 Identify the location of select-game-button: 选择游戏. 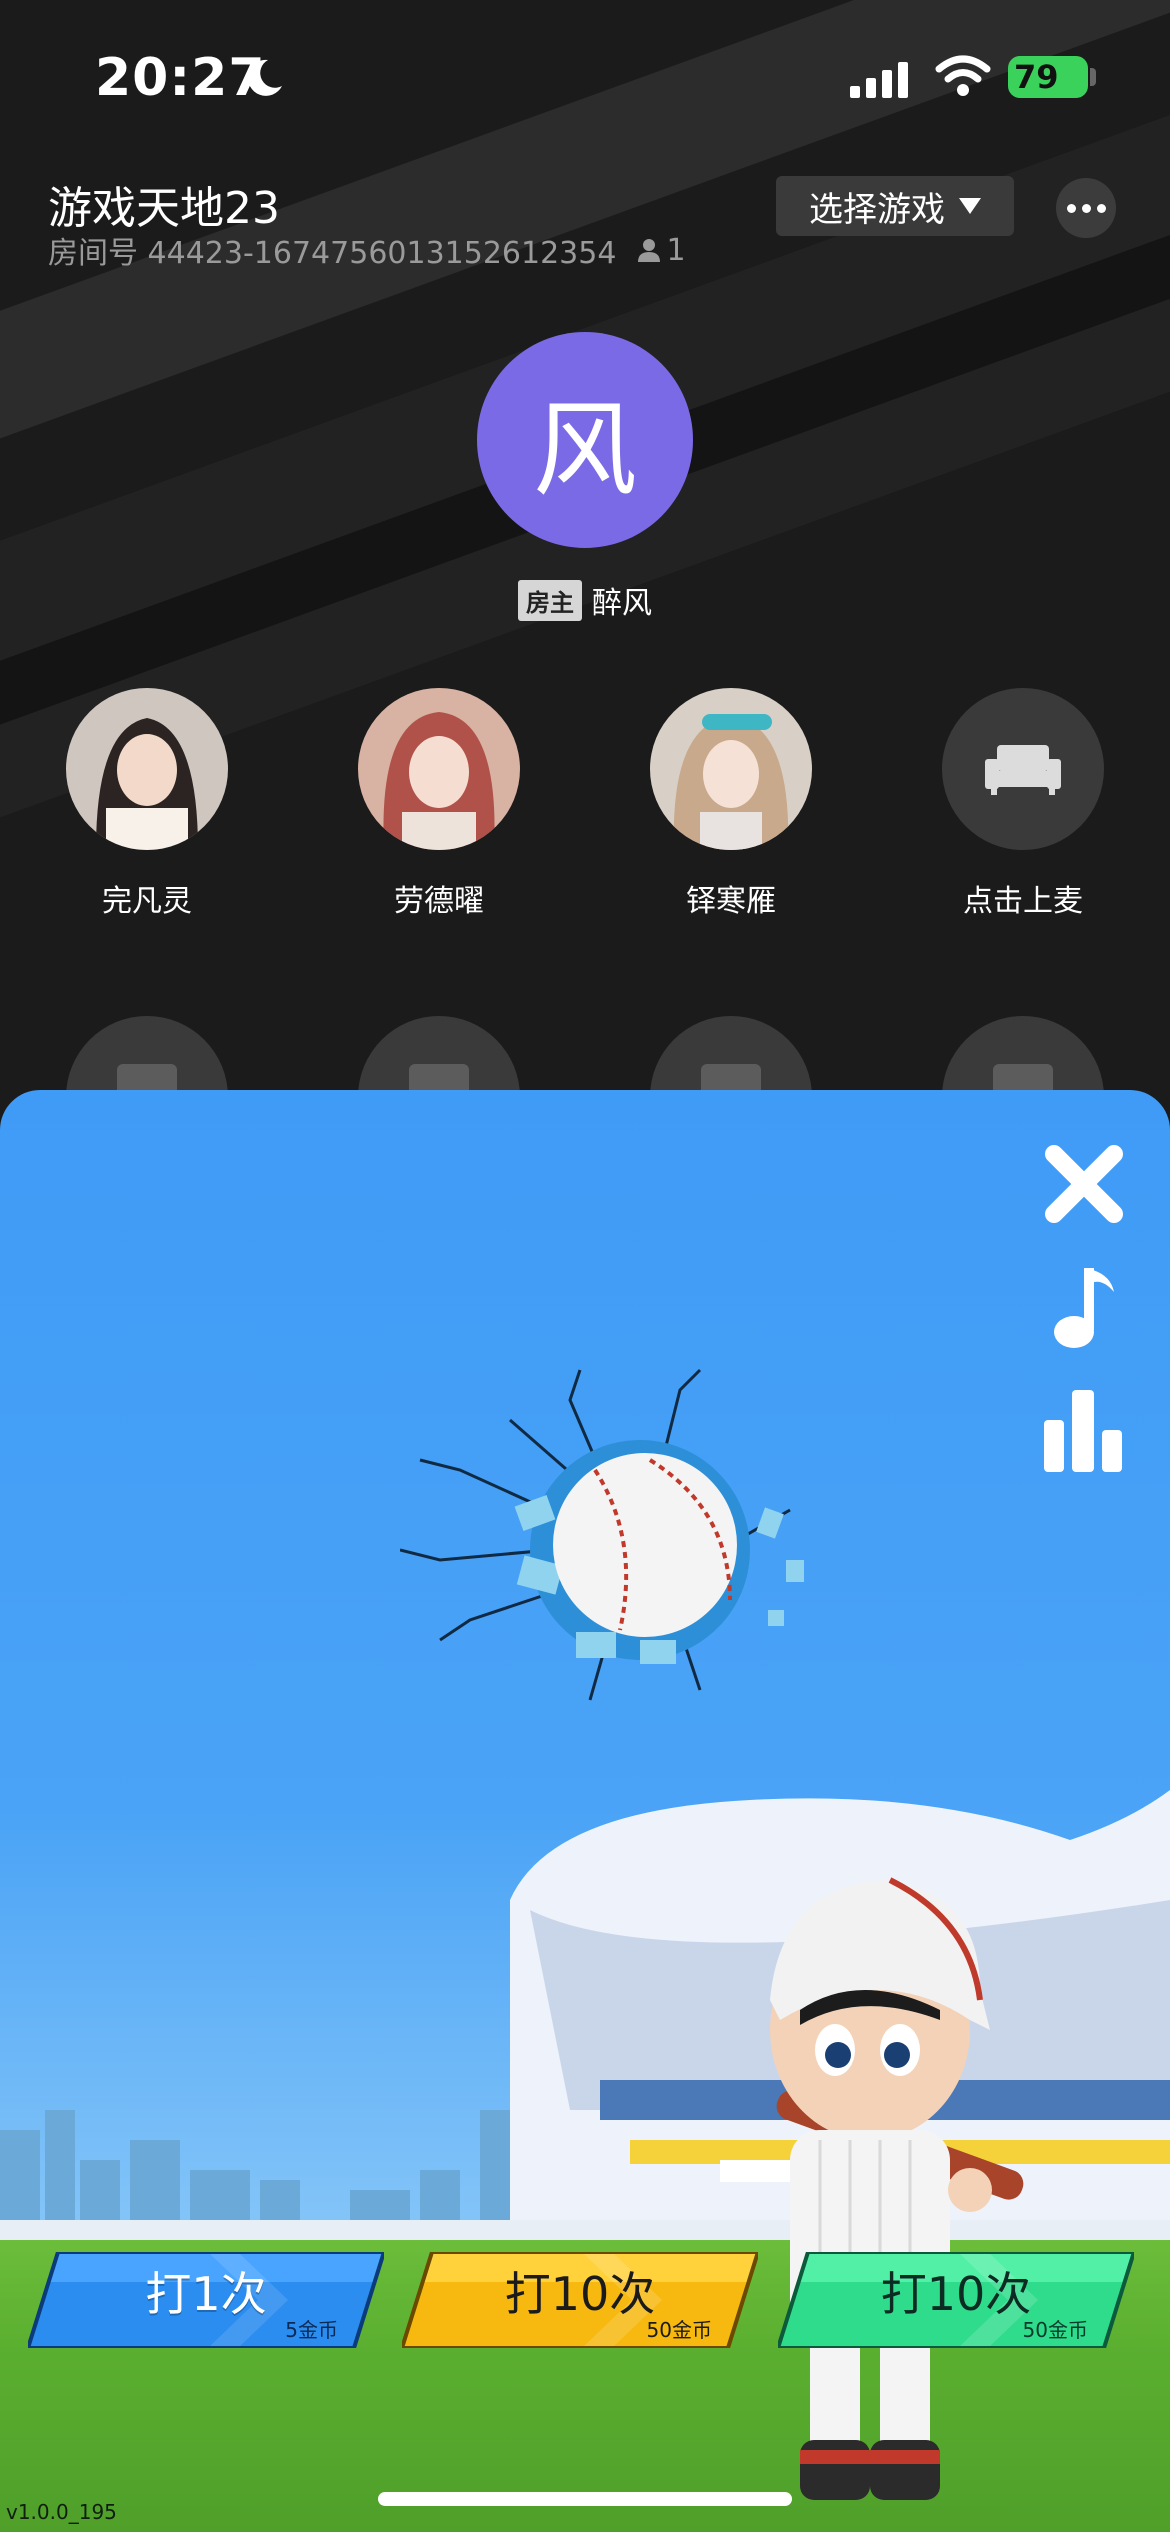
(895, 206).